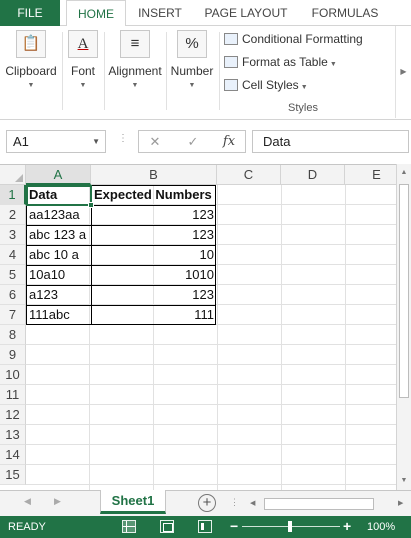 The width and height of the screenshot is (411, 538). What do you see at coordinates (13, 435) in the screenshot?
I see `row-header: 13` at bounding box center [13, 435].